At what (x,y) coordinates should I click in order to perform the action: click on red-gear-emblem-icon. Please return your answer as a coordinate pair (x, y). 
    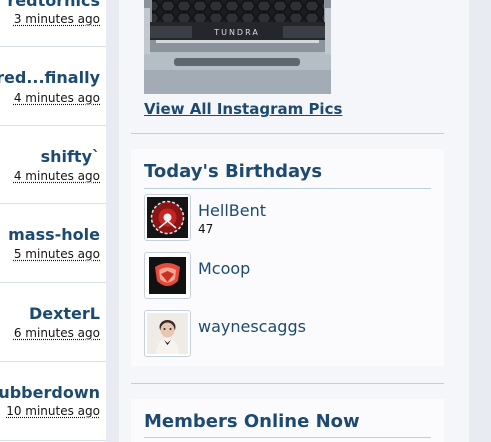
    Looking at the image, I should click on (167, 217).